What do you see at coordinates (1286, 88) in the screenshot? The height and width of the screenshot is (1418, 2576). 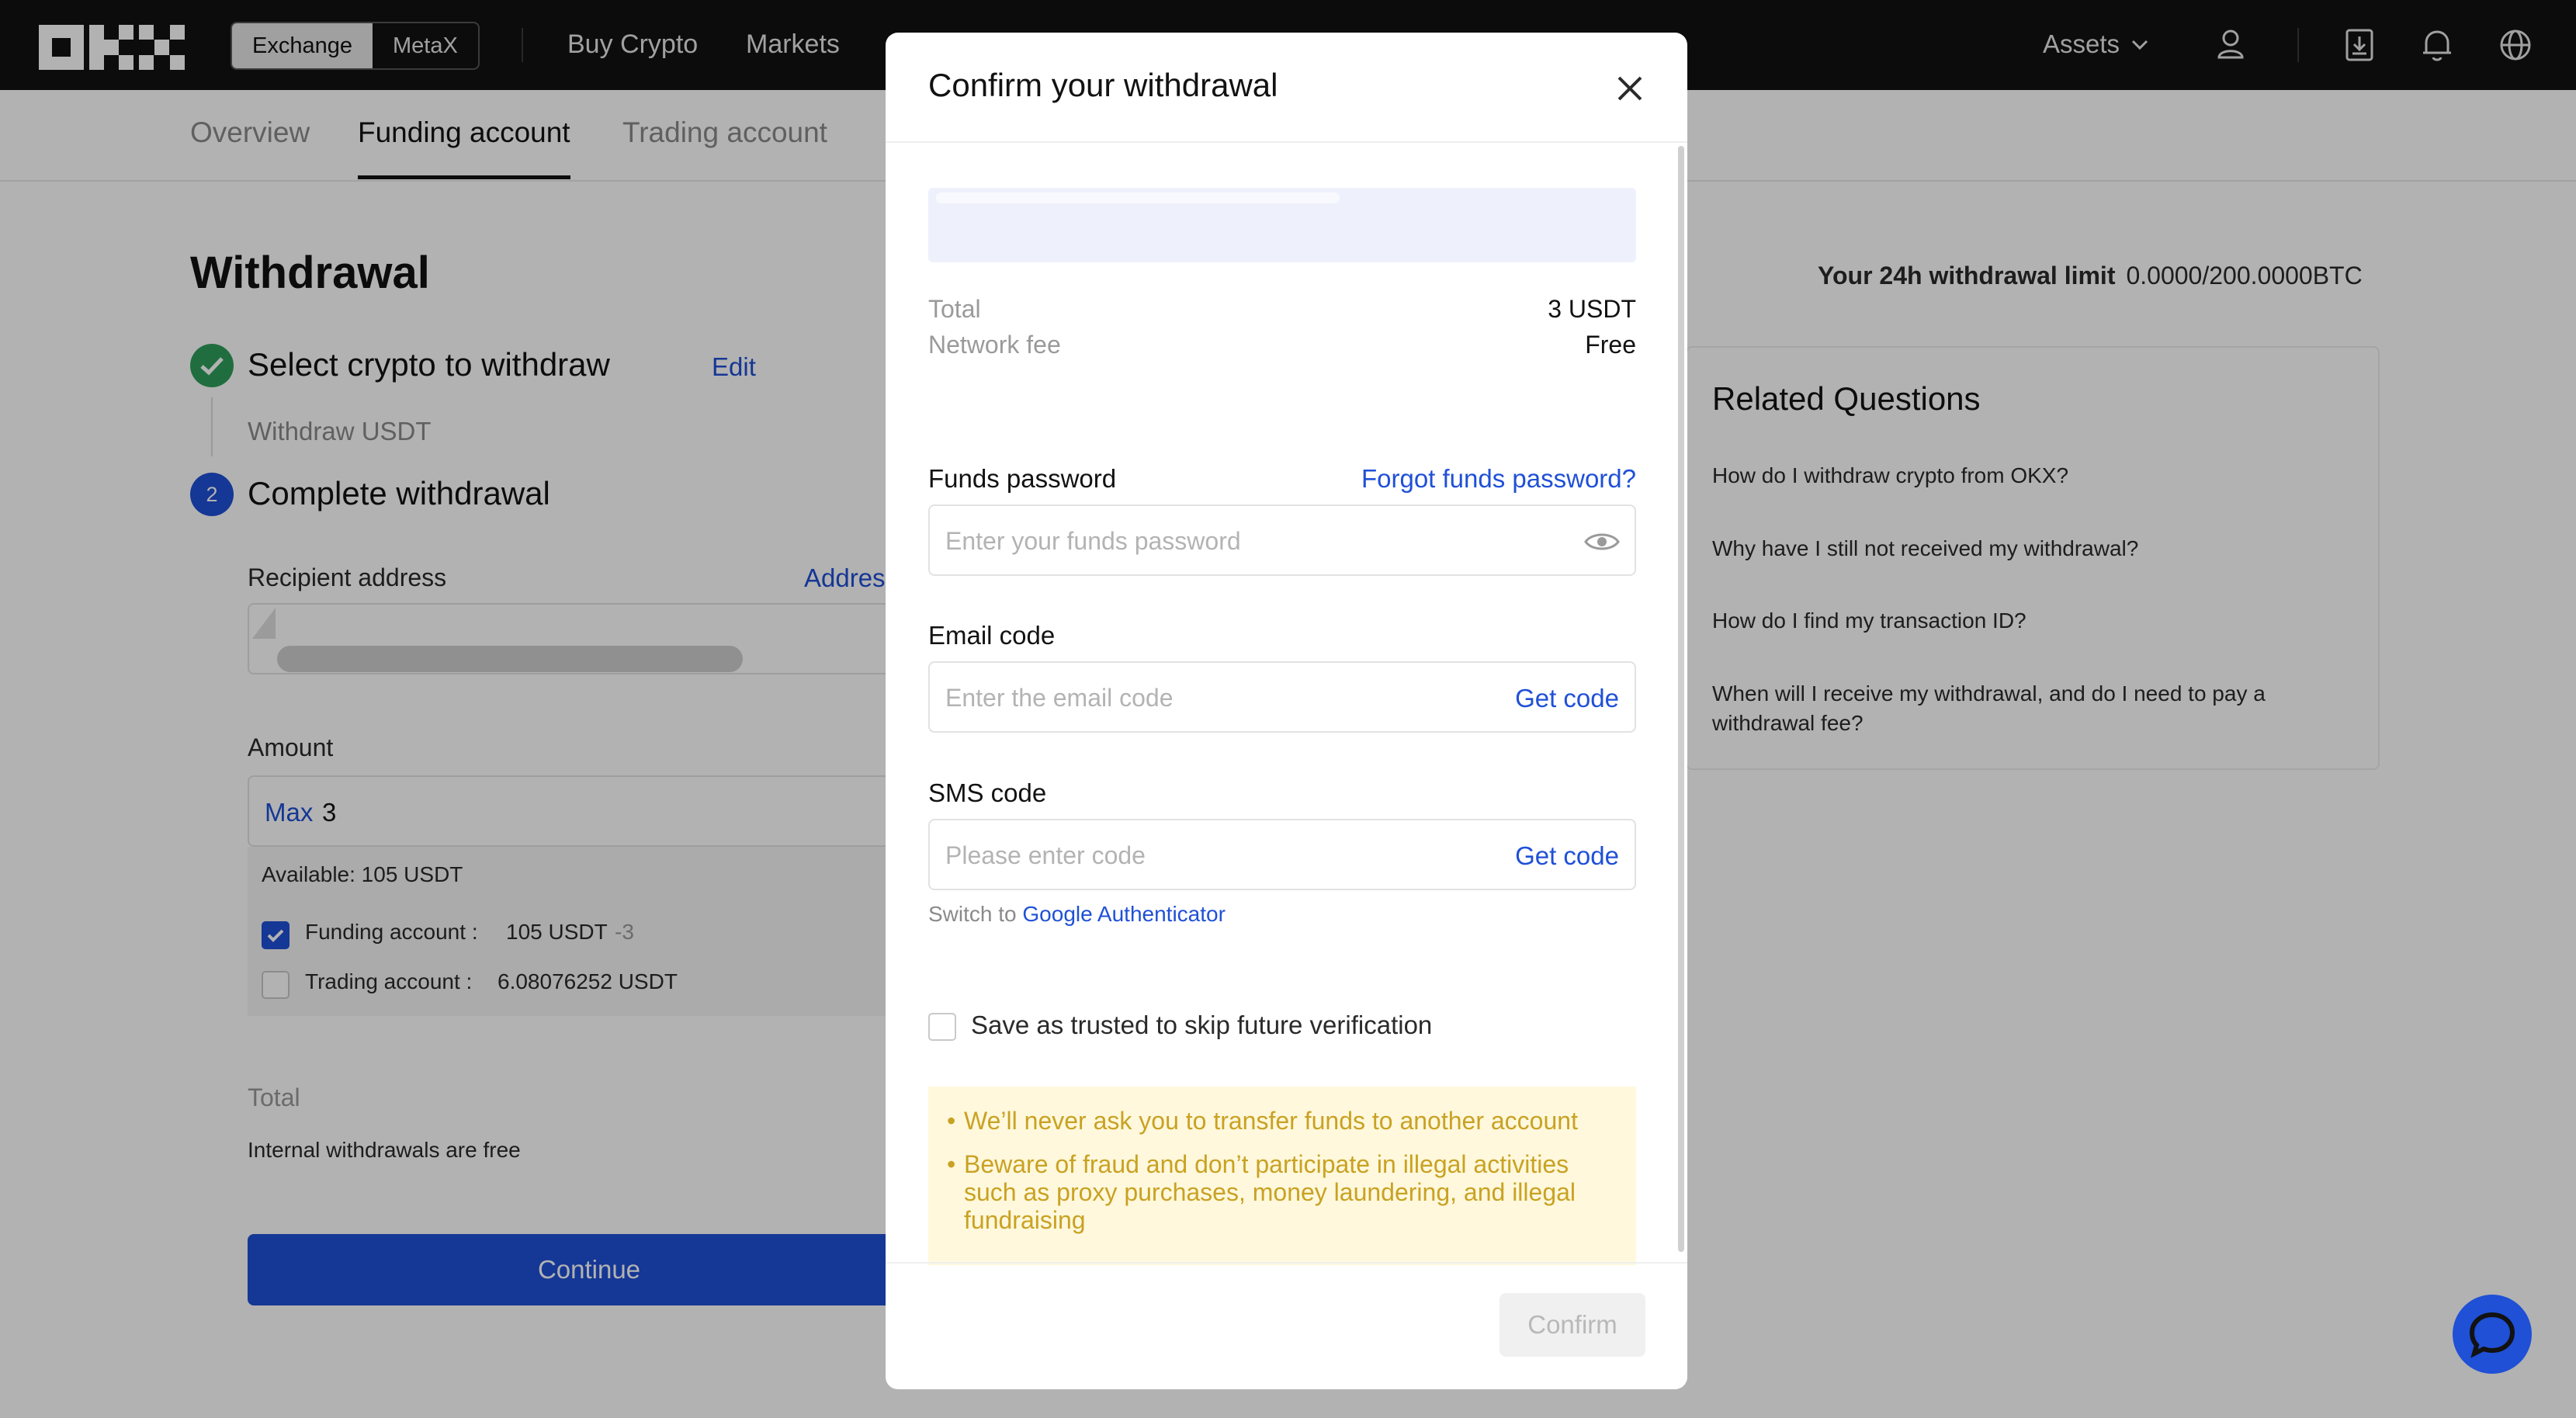 I see `modal-header: Confirm your withdrawal` at bounding box center [1286, 88].